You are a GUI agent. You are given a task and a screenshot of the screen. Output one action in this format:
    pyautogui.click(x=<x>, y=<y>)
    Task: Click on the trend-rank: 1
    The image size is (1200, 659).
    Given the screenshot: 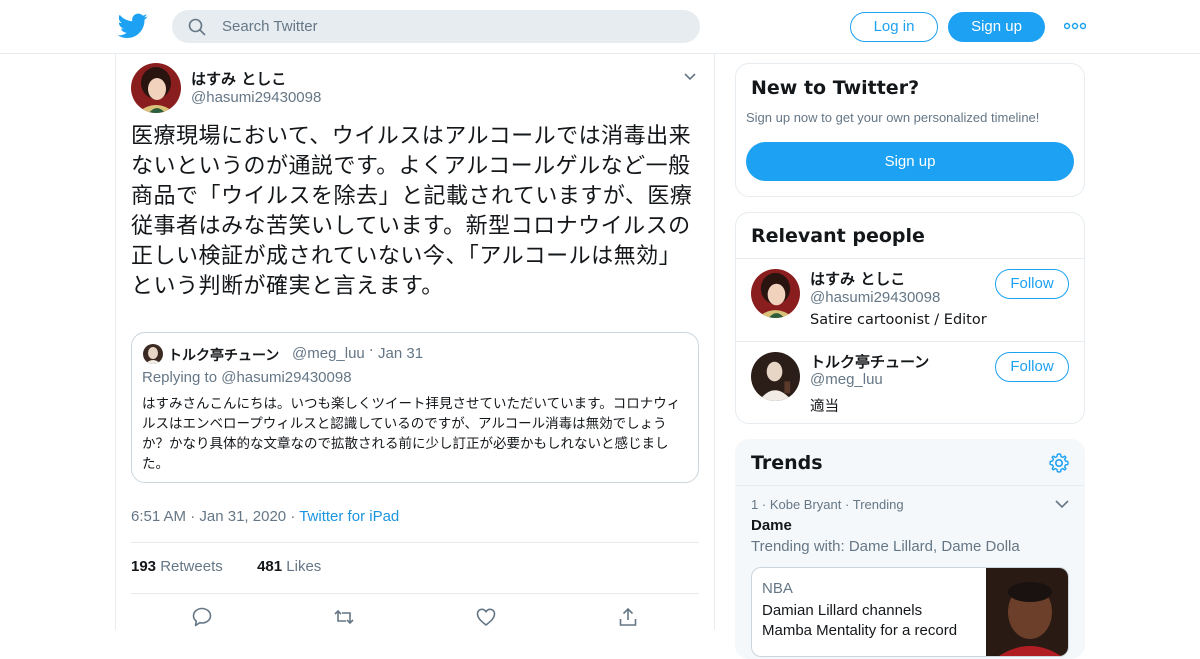 What is the action you would take?
    pyautogui.click(x=755, y=504)
    